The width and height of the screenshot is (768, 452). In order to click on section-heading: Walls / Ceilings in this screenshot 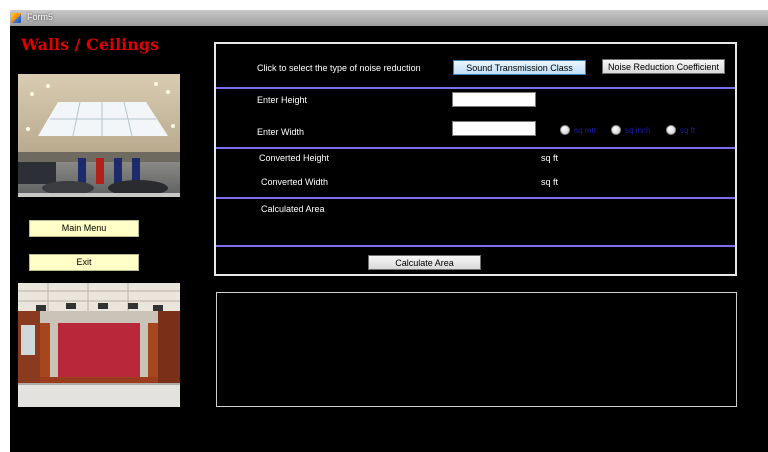, I will do `click(90, 44)`.